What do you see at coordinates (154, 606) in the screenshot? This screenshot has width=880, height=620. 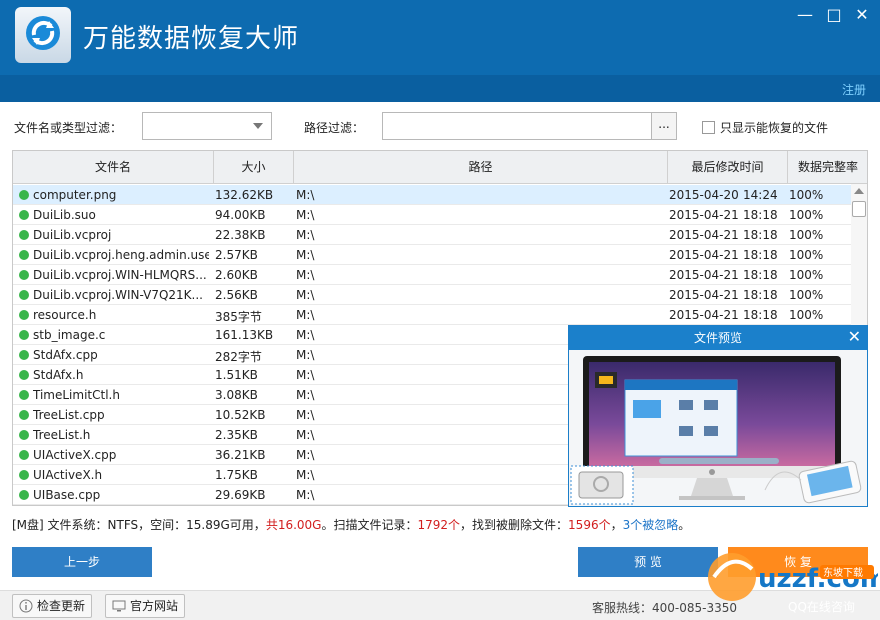 I see `official-site-label: 官方网站` at bounding box center [154, 606].